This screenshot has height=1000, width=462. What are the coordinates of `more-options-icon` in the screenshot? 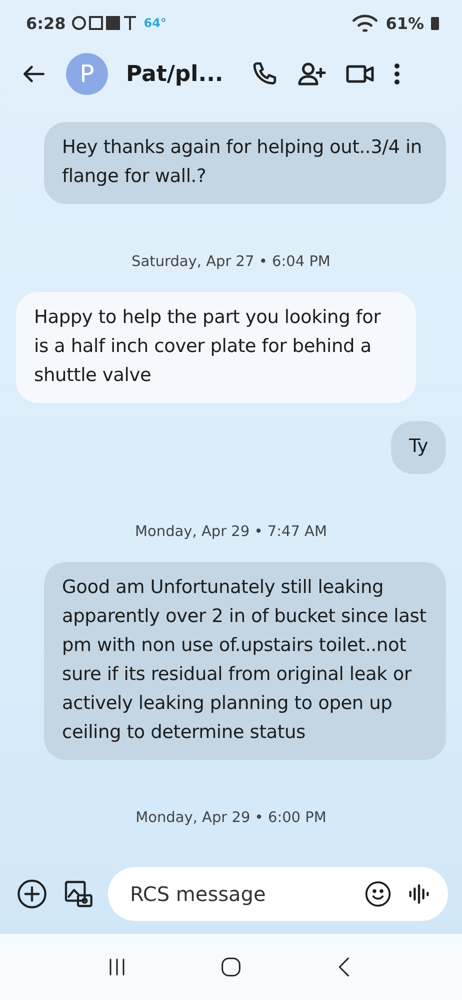 It's located at (397, 74).